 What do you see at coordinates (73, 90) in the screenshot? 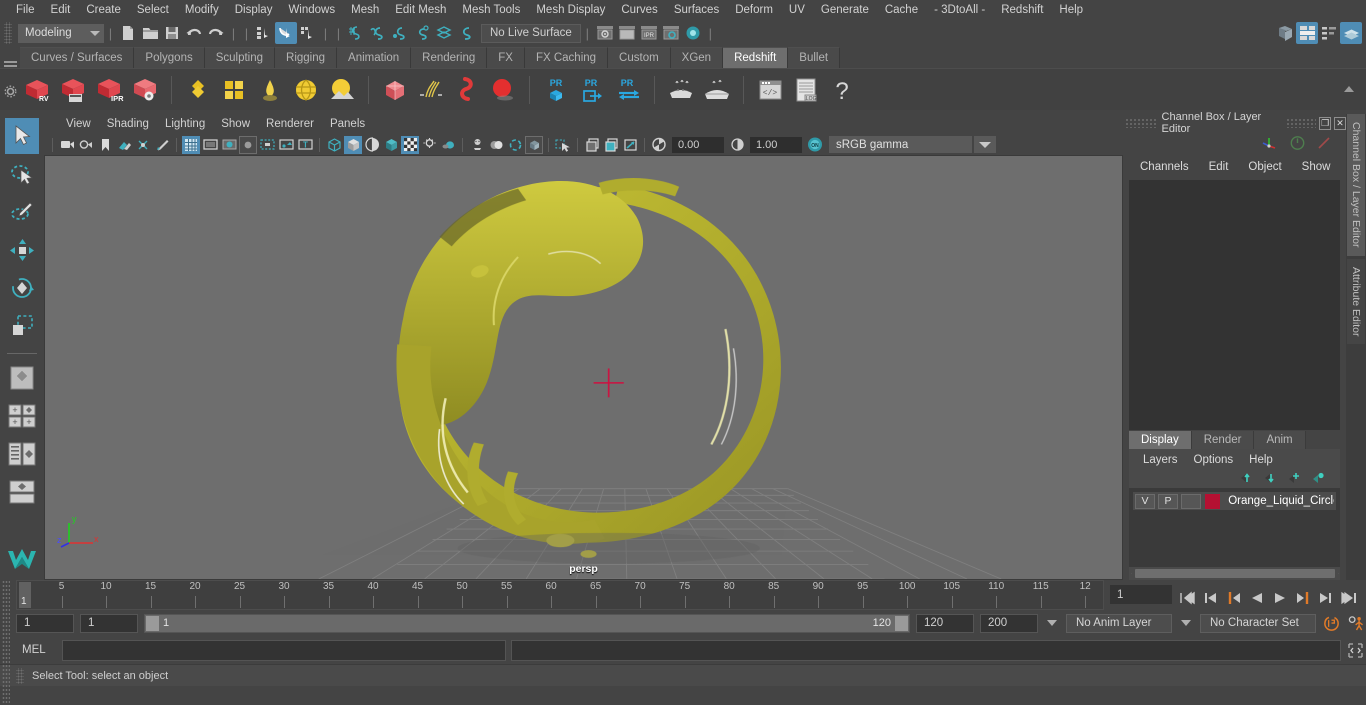
I see `redshift-render-sequence-icon` at bounding box center [73, 90].